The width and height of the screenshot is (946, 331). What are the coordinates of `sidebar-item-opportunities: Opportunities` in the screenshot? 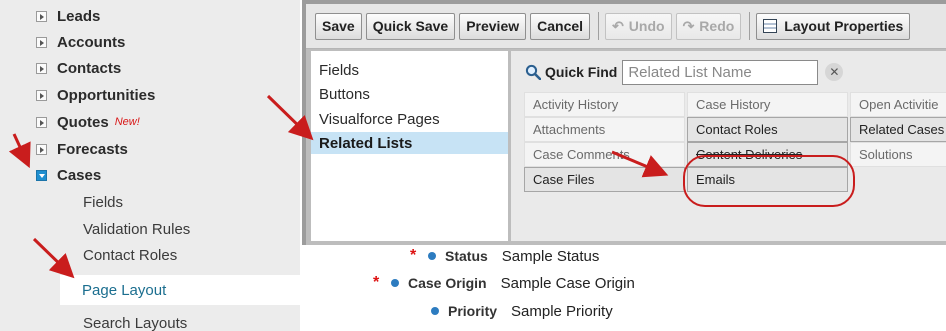 It's located at (77, 95).